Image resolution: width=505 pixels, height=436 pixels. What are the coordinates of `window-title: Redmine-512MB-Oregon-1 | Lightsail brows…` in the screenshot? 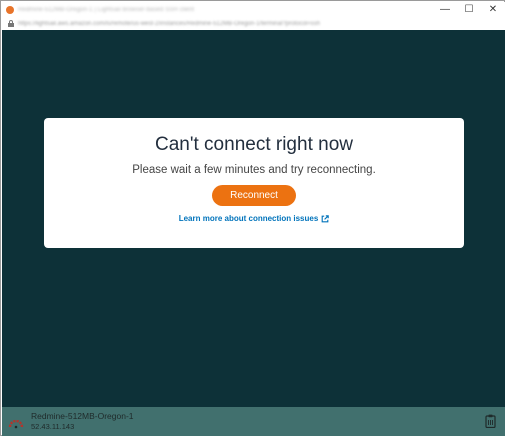 It's located at (106, 9).